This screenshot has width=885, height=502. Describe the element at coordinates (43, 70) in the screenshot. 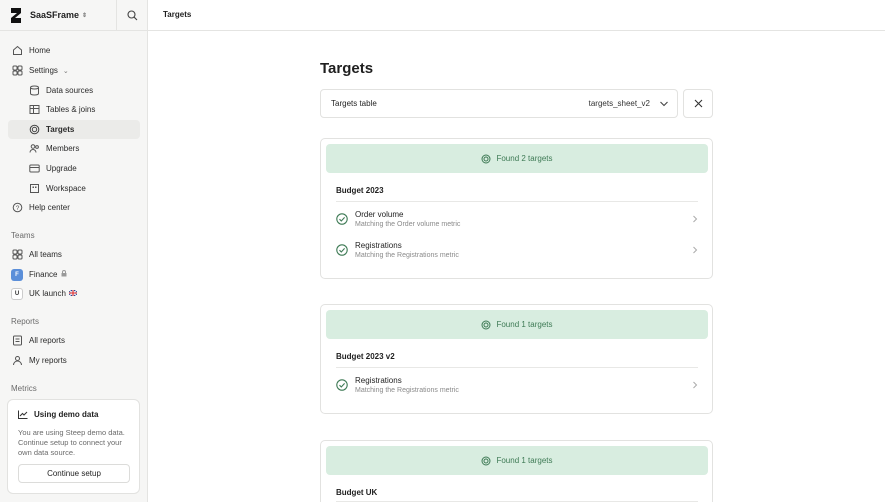

I see `nav-settings-label: Settings` at that location.